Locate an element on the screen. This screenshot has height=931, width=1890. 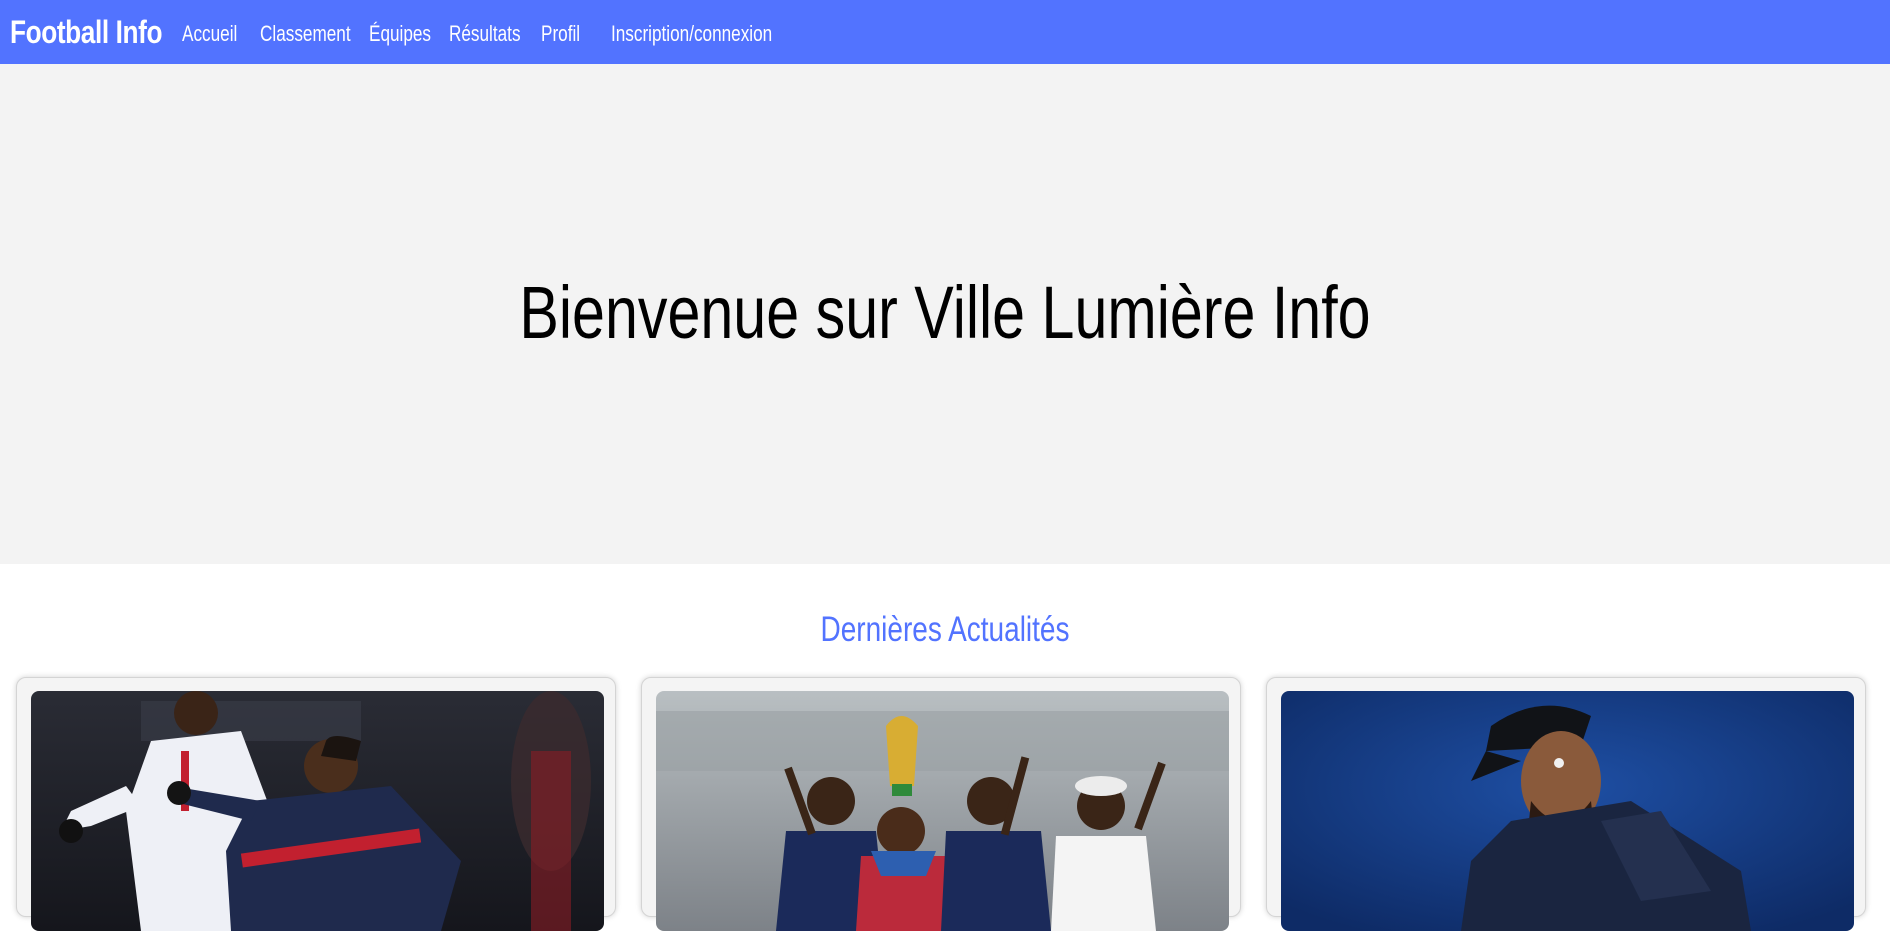
hero-title: Bienvenue sur Ville Lumière Info is located at coordinates (945, 312).